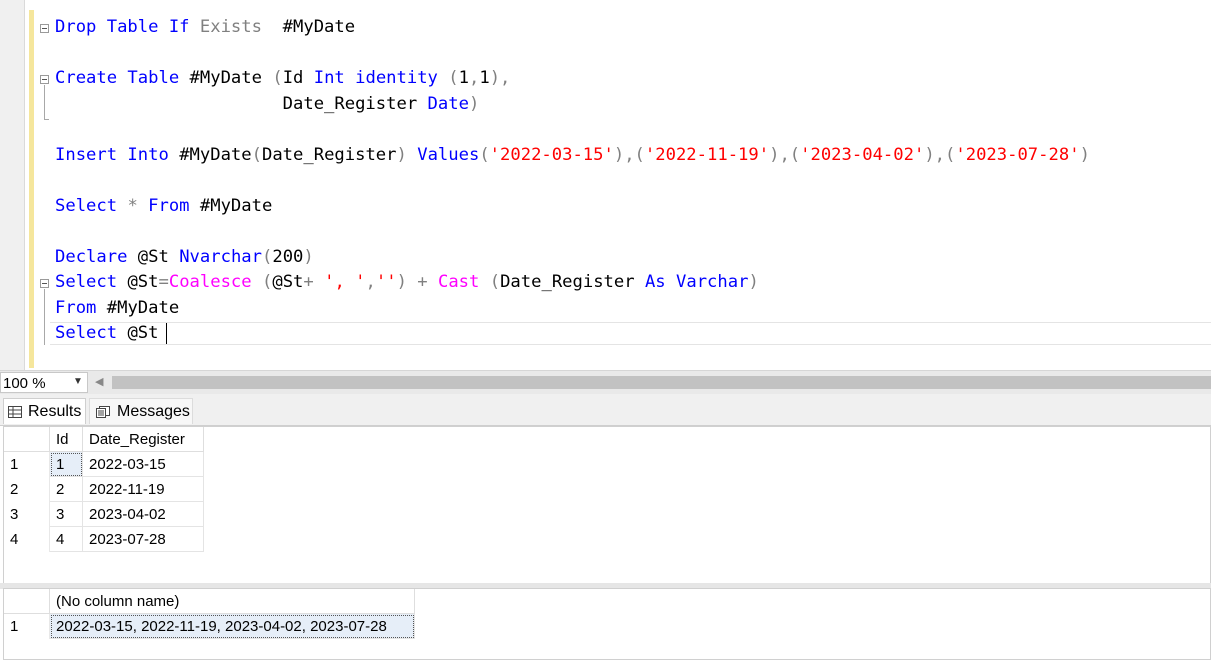 The height and width of the screenshot is (660, 1211). What do you see at coordinates (99, 381) in the screenshot?
I see `scroll-left-icon: ◀` at bounding box center [99, 381].